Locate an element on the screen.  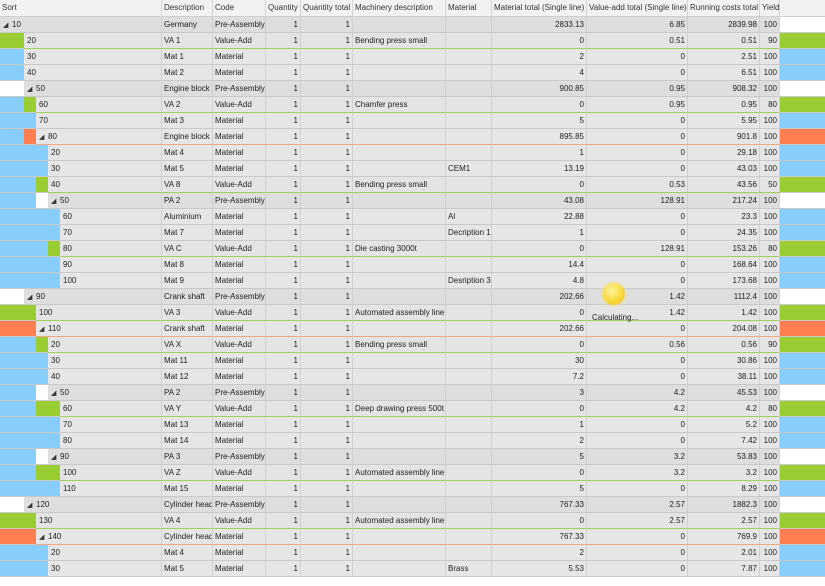
code-cell: Pre-Assembly is located at coordinates (239, 25).